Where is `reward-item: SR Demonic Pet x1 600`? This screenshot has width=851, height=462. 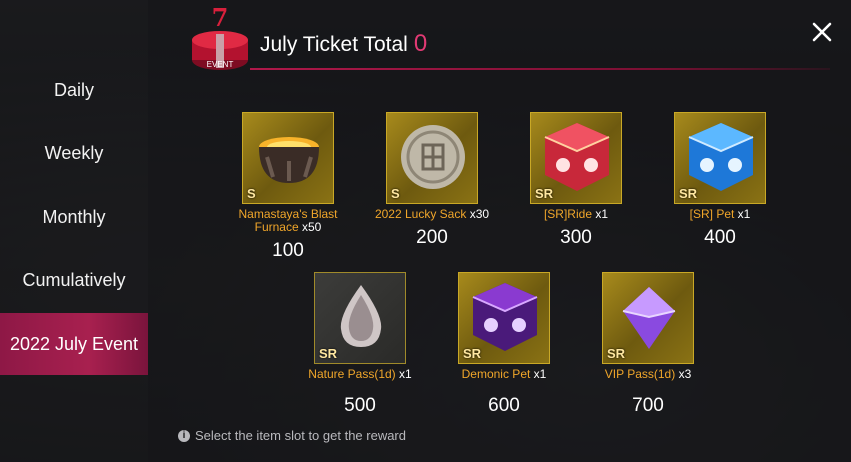 reward-item: SR Demonic Pet x1 600 is located at coordinates (504, 344).